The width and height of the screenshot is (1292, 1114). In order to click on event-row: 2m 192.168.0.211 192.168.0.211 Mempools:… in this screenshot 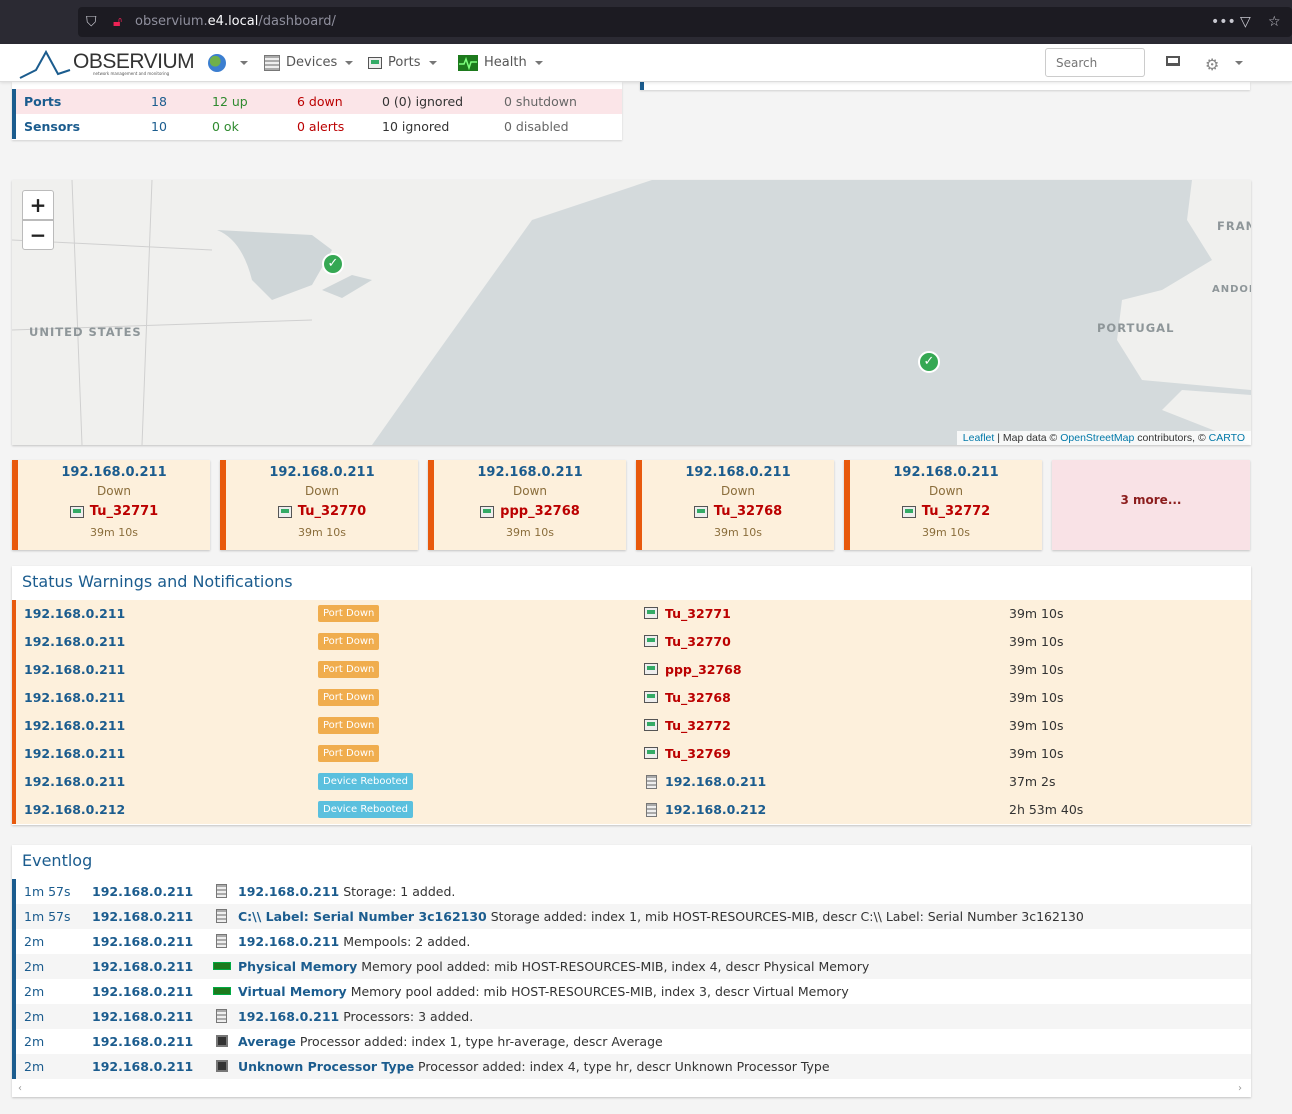, I will do `click(631, 941)`.